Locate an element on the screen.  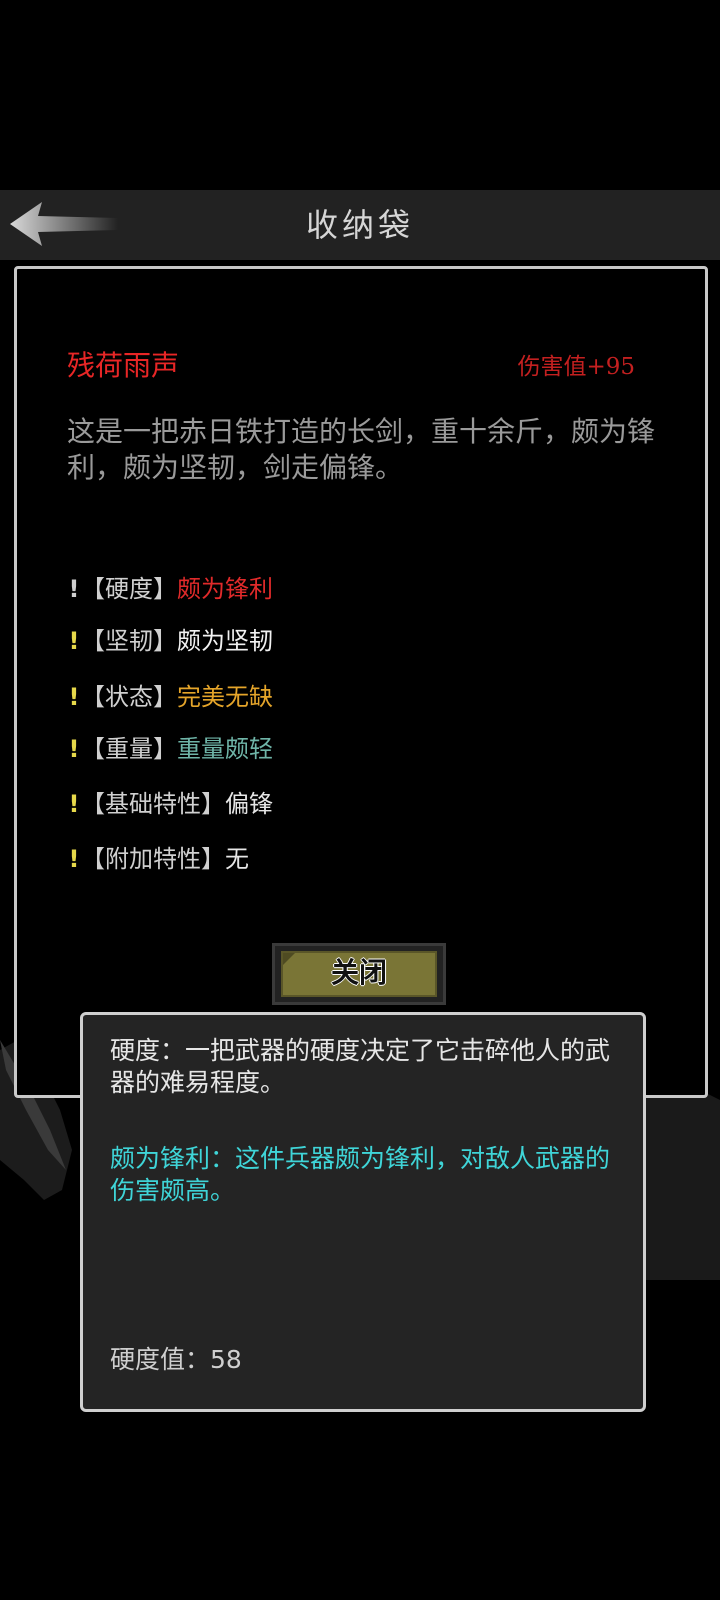
attribute-row-toughness: !【坚韧】颇为坚韧 is located at coordinates (170, 641).